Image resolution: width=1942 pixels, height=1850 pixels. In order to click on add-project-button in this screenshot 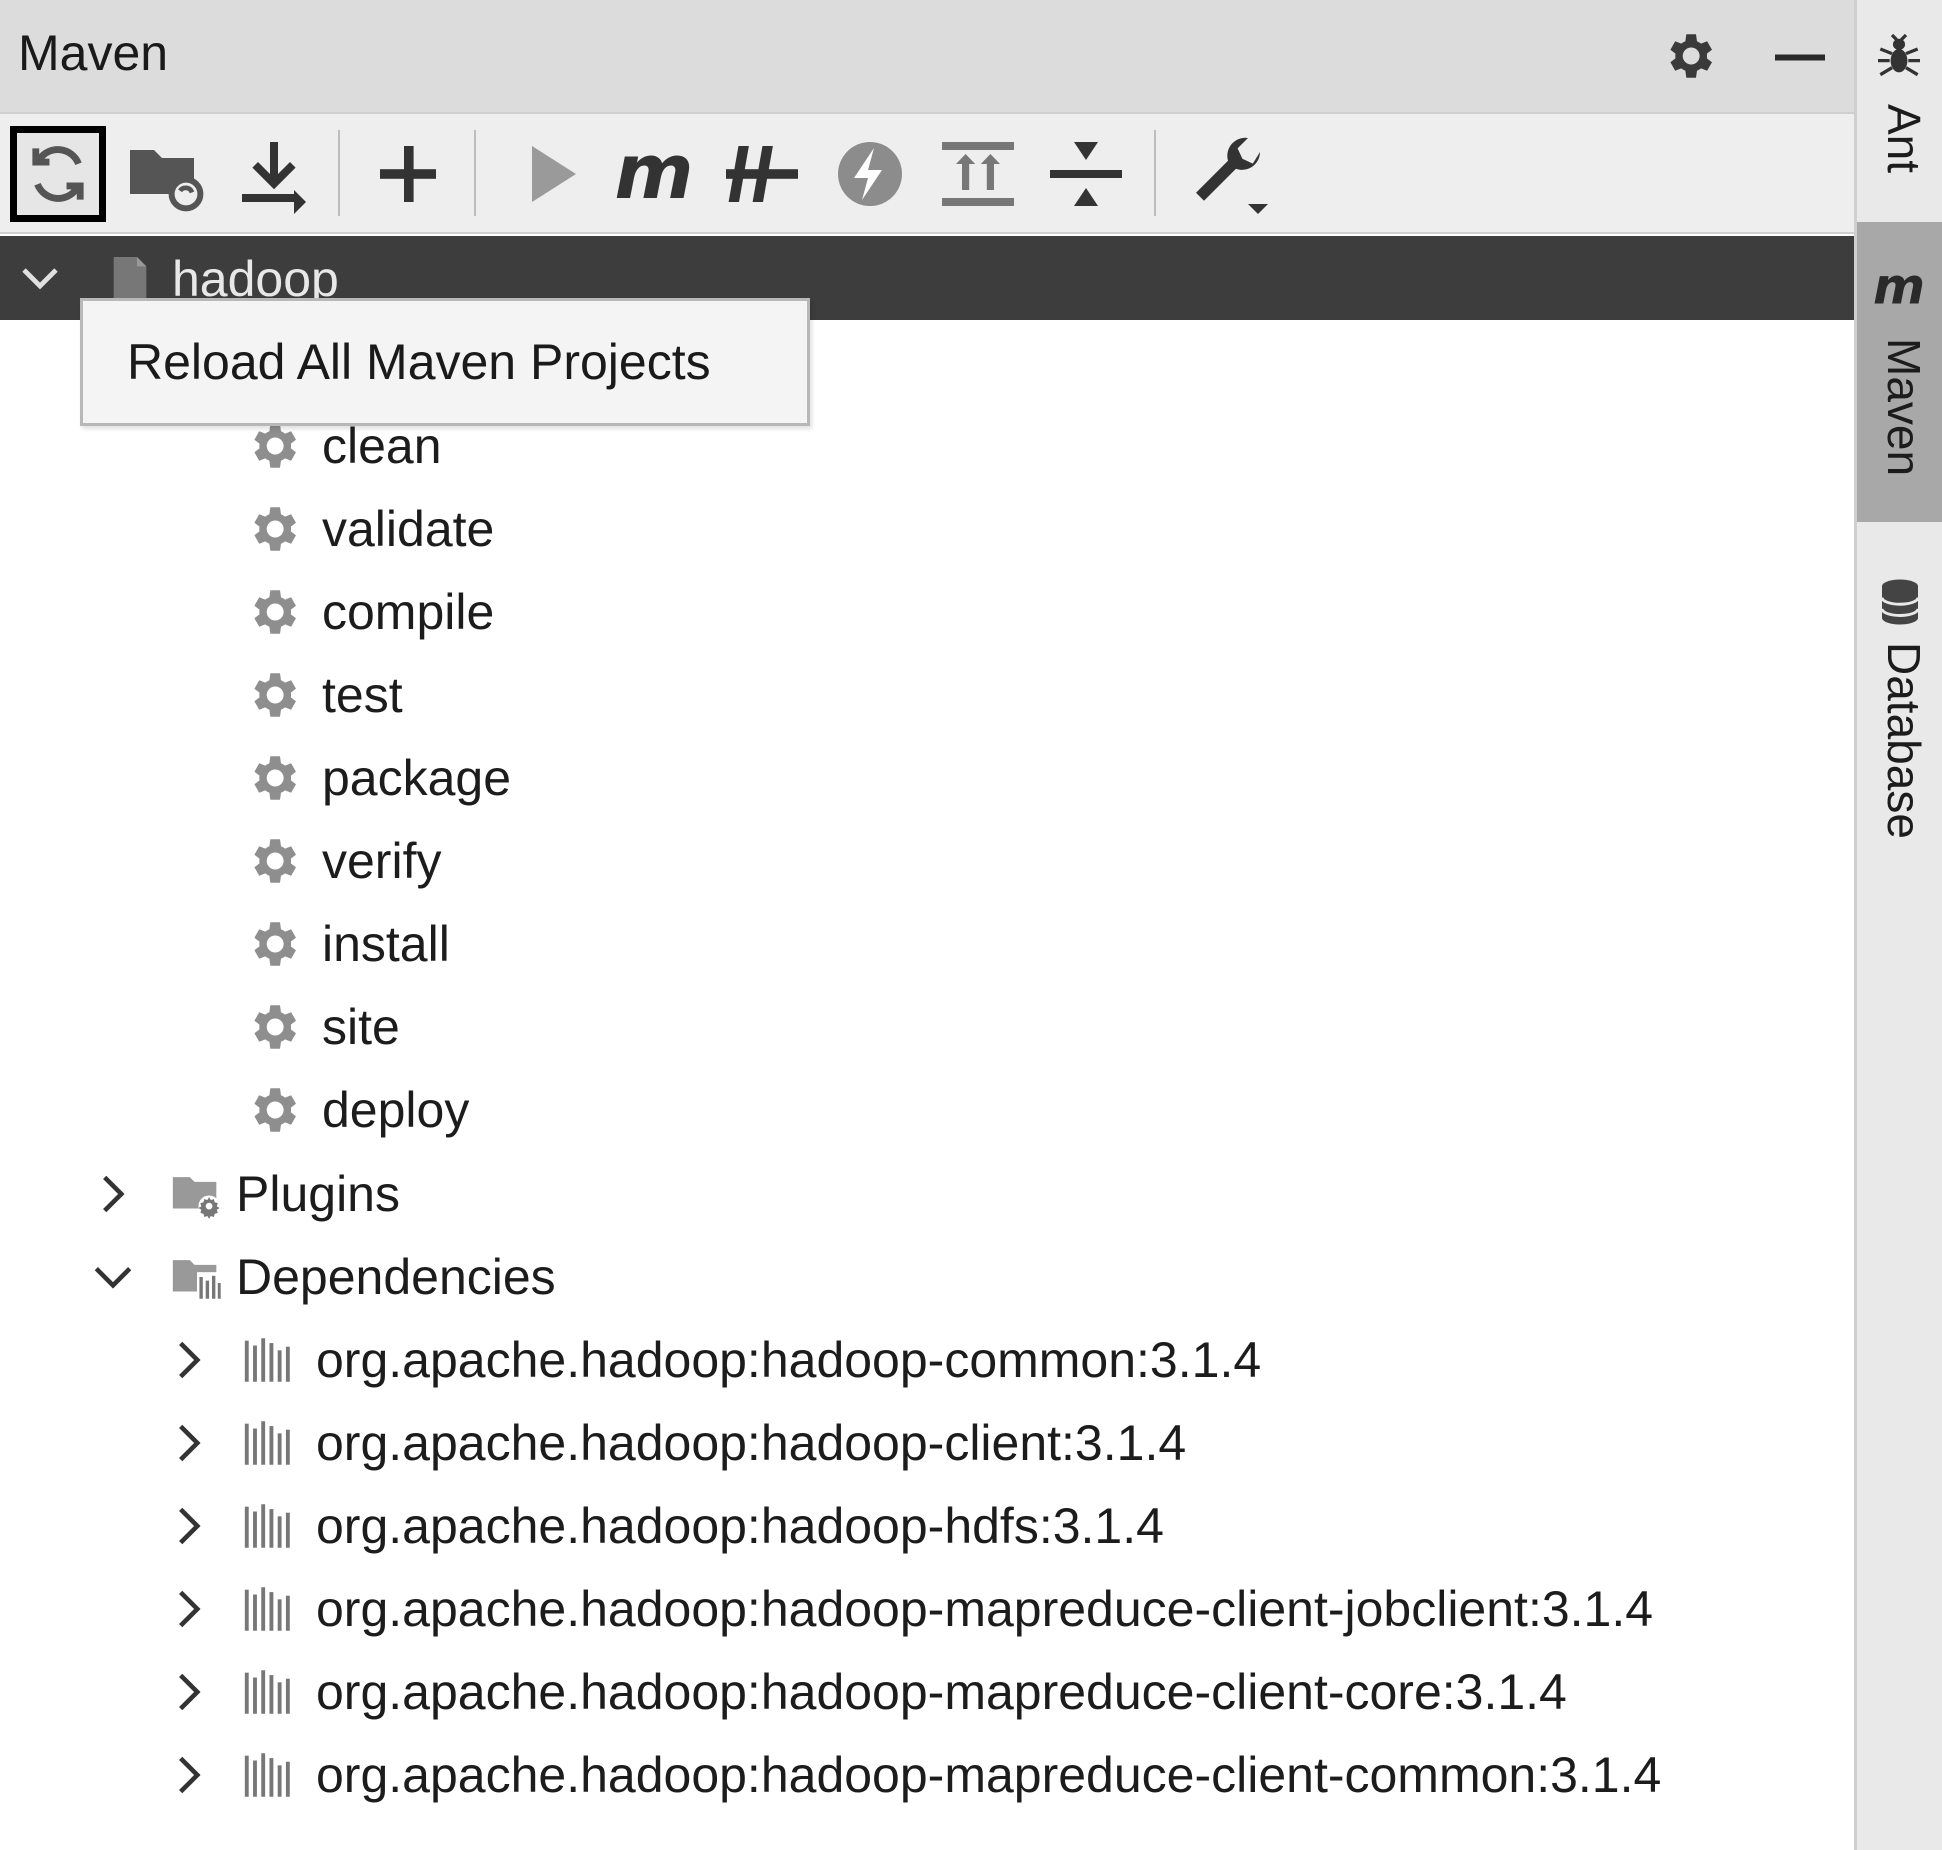, I will do `click(408, 174)`.